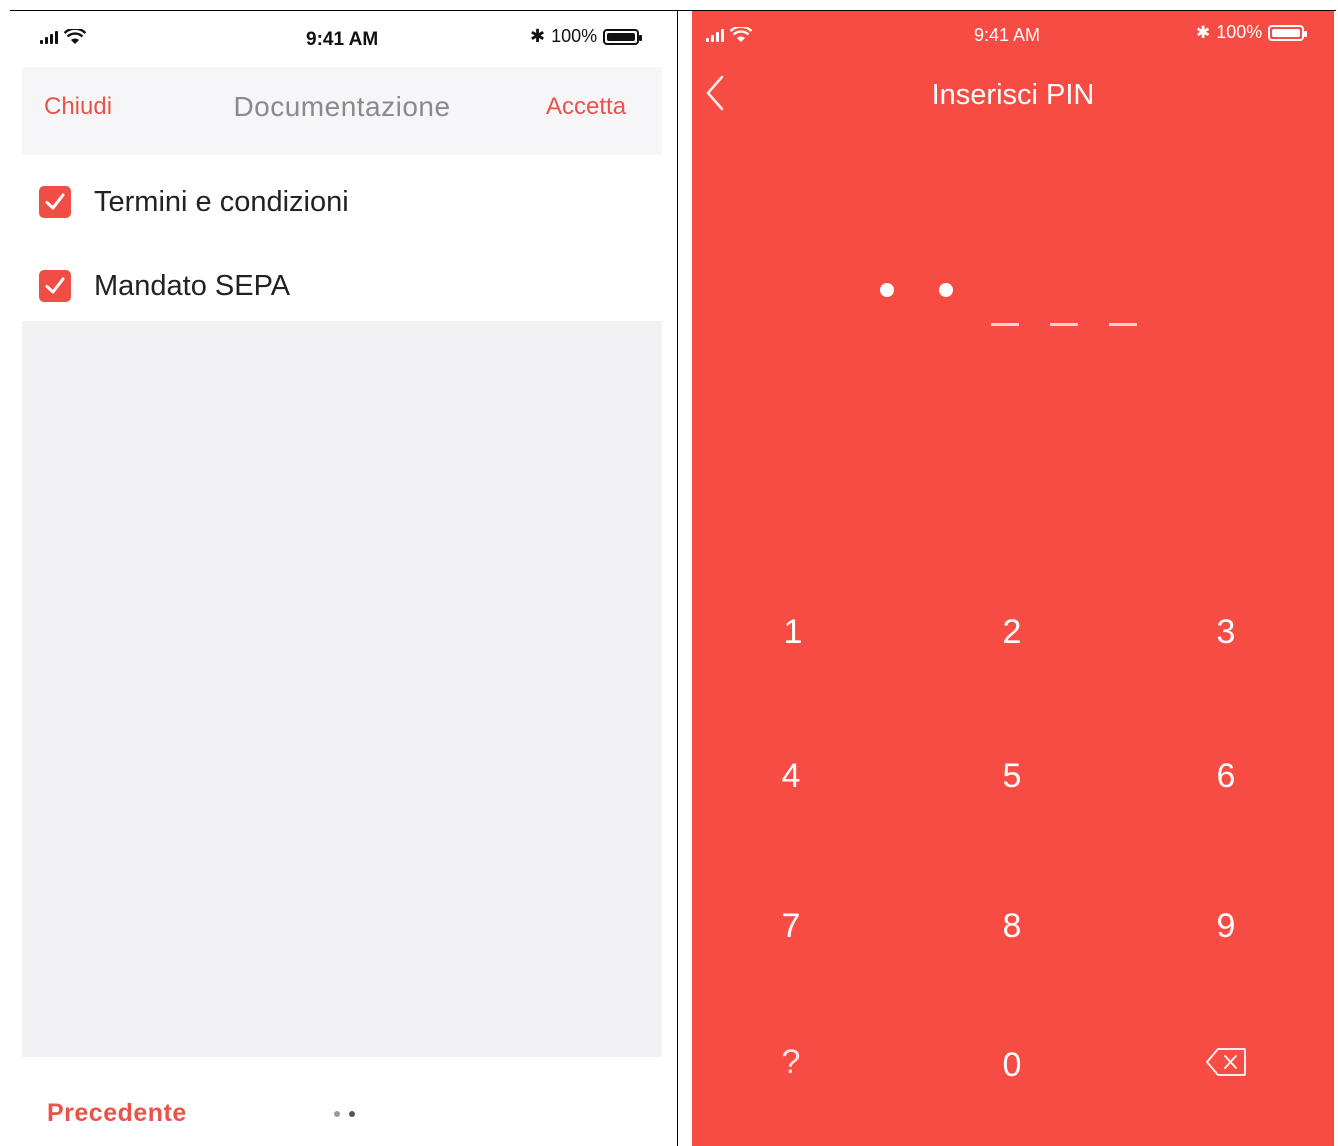 The height and width of the screenshot is (1146, 1338). What do you see at coordinates (1012, 632) in the screenshot?
I see `keypad-key-2: 2` at bounding box center [1012, 632].